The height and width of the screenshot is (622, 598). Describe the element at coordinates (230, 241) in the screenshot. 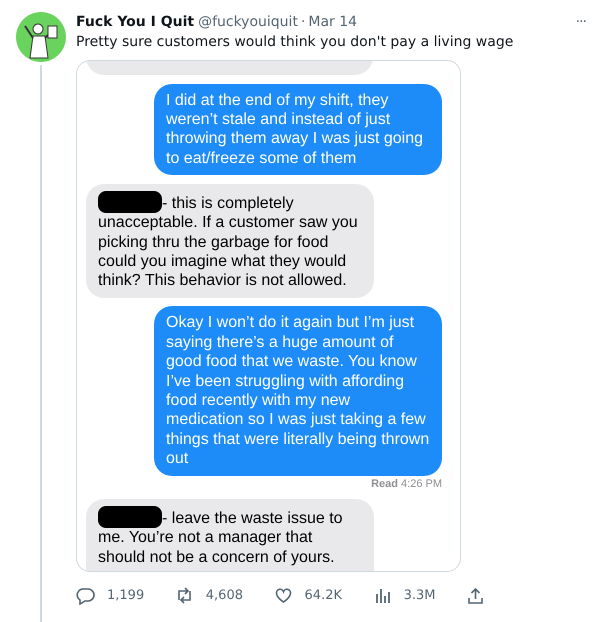

I see `received-message: - this is completely unacceptable. If a customer saw you picking thru the garbage for food could you imagine what they would think? This behavior is not allowed.` at that location.